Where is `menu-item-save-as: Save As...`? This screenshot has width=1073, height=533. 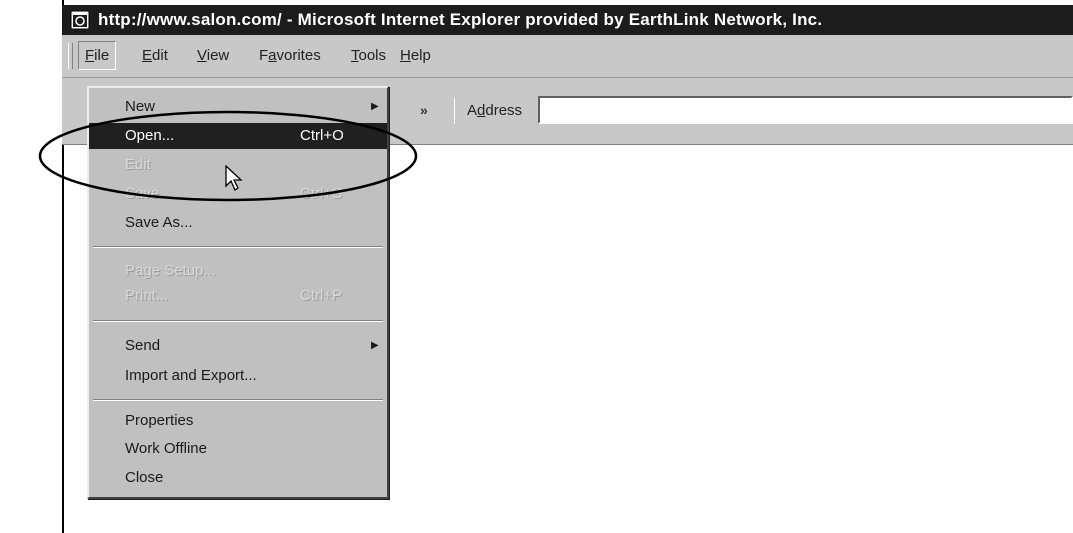
menu-item-save-as: Save As... is located at coordinates (238, 223).